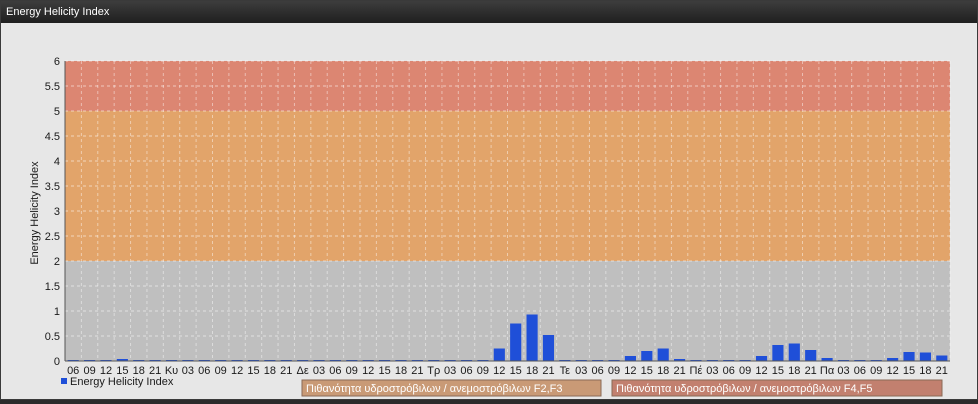  What do you see at coordinates (52, 237) in the screenshot?
I see `y-tick-label: 2.5` at bounding box center [52, 237].